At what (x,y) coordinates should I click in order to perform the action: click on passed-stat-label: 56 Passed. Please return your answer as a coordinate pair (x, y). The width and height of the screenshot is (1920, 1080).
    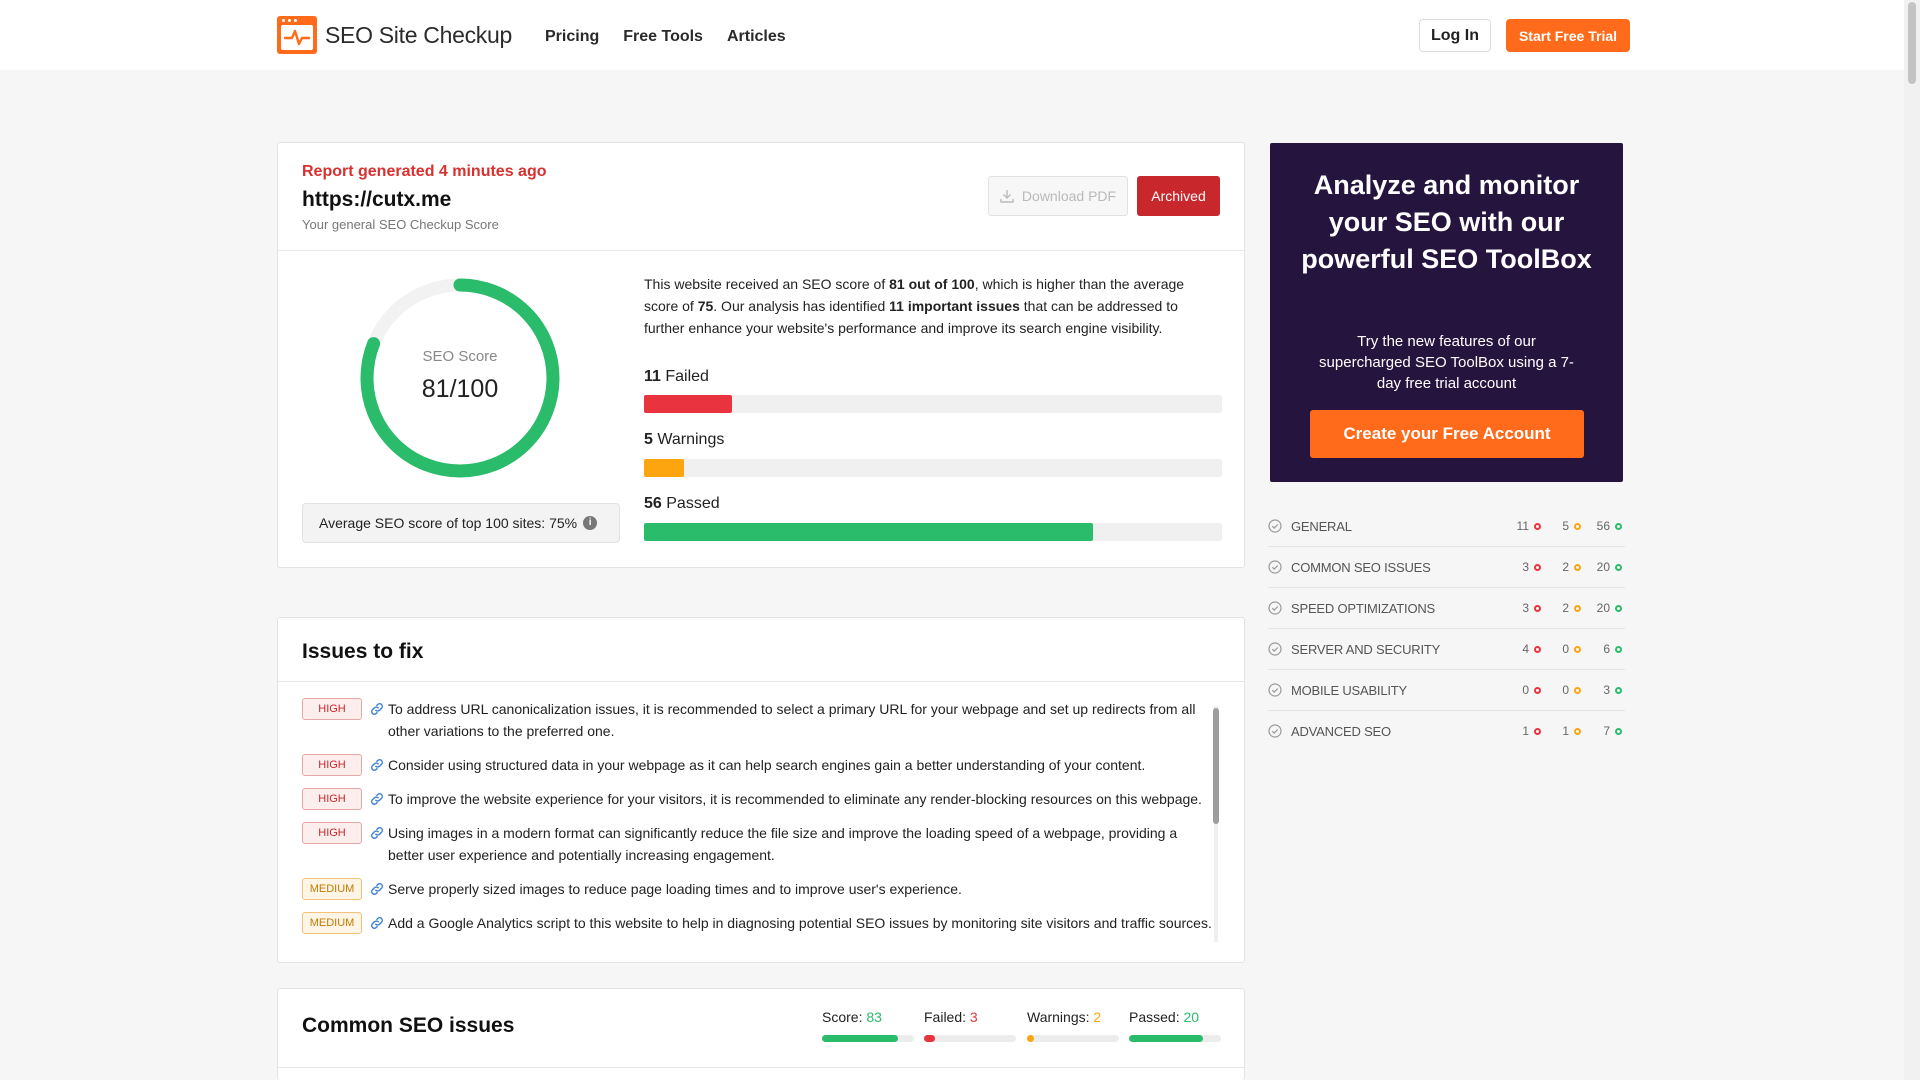
    Looking at the image, I should click on (682, 504).